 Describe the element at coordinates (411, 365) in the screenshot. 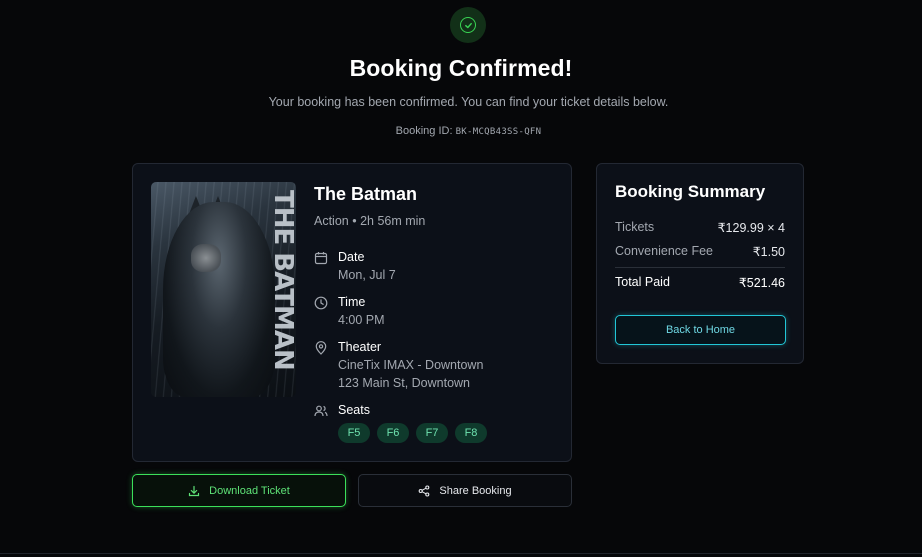

I see `theater-name: CineTix IMAX - Downtown` at that location.